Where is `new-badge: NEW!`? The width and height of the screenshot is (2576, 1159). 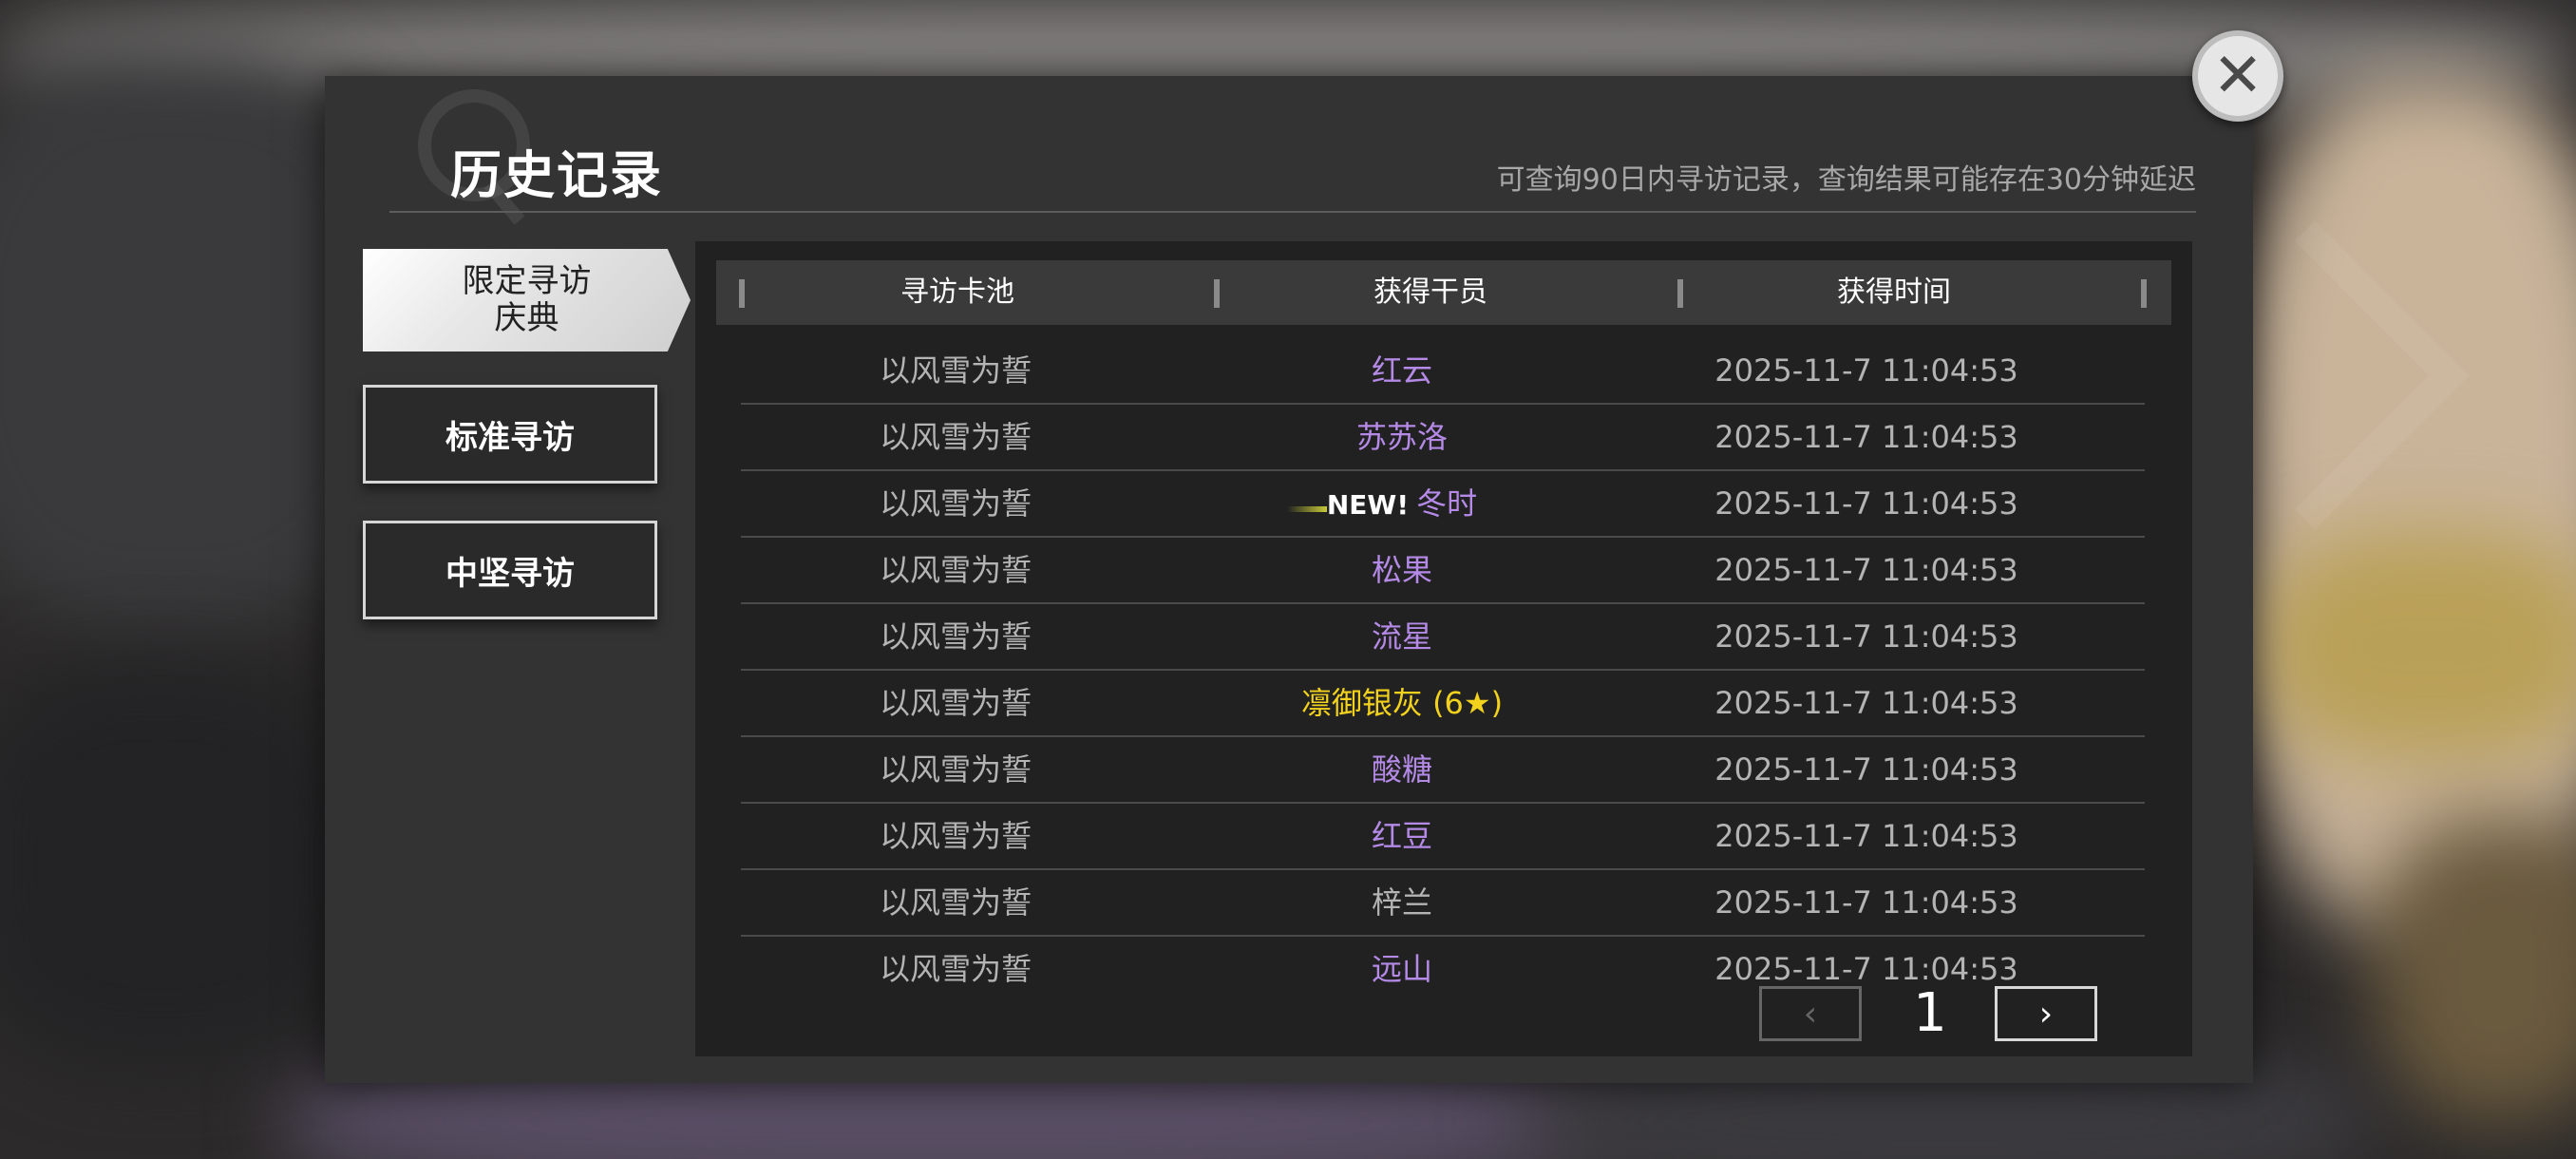
new-badge: NEW! is located at coordinates (1368, 505).